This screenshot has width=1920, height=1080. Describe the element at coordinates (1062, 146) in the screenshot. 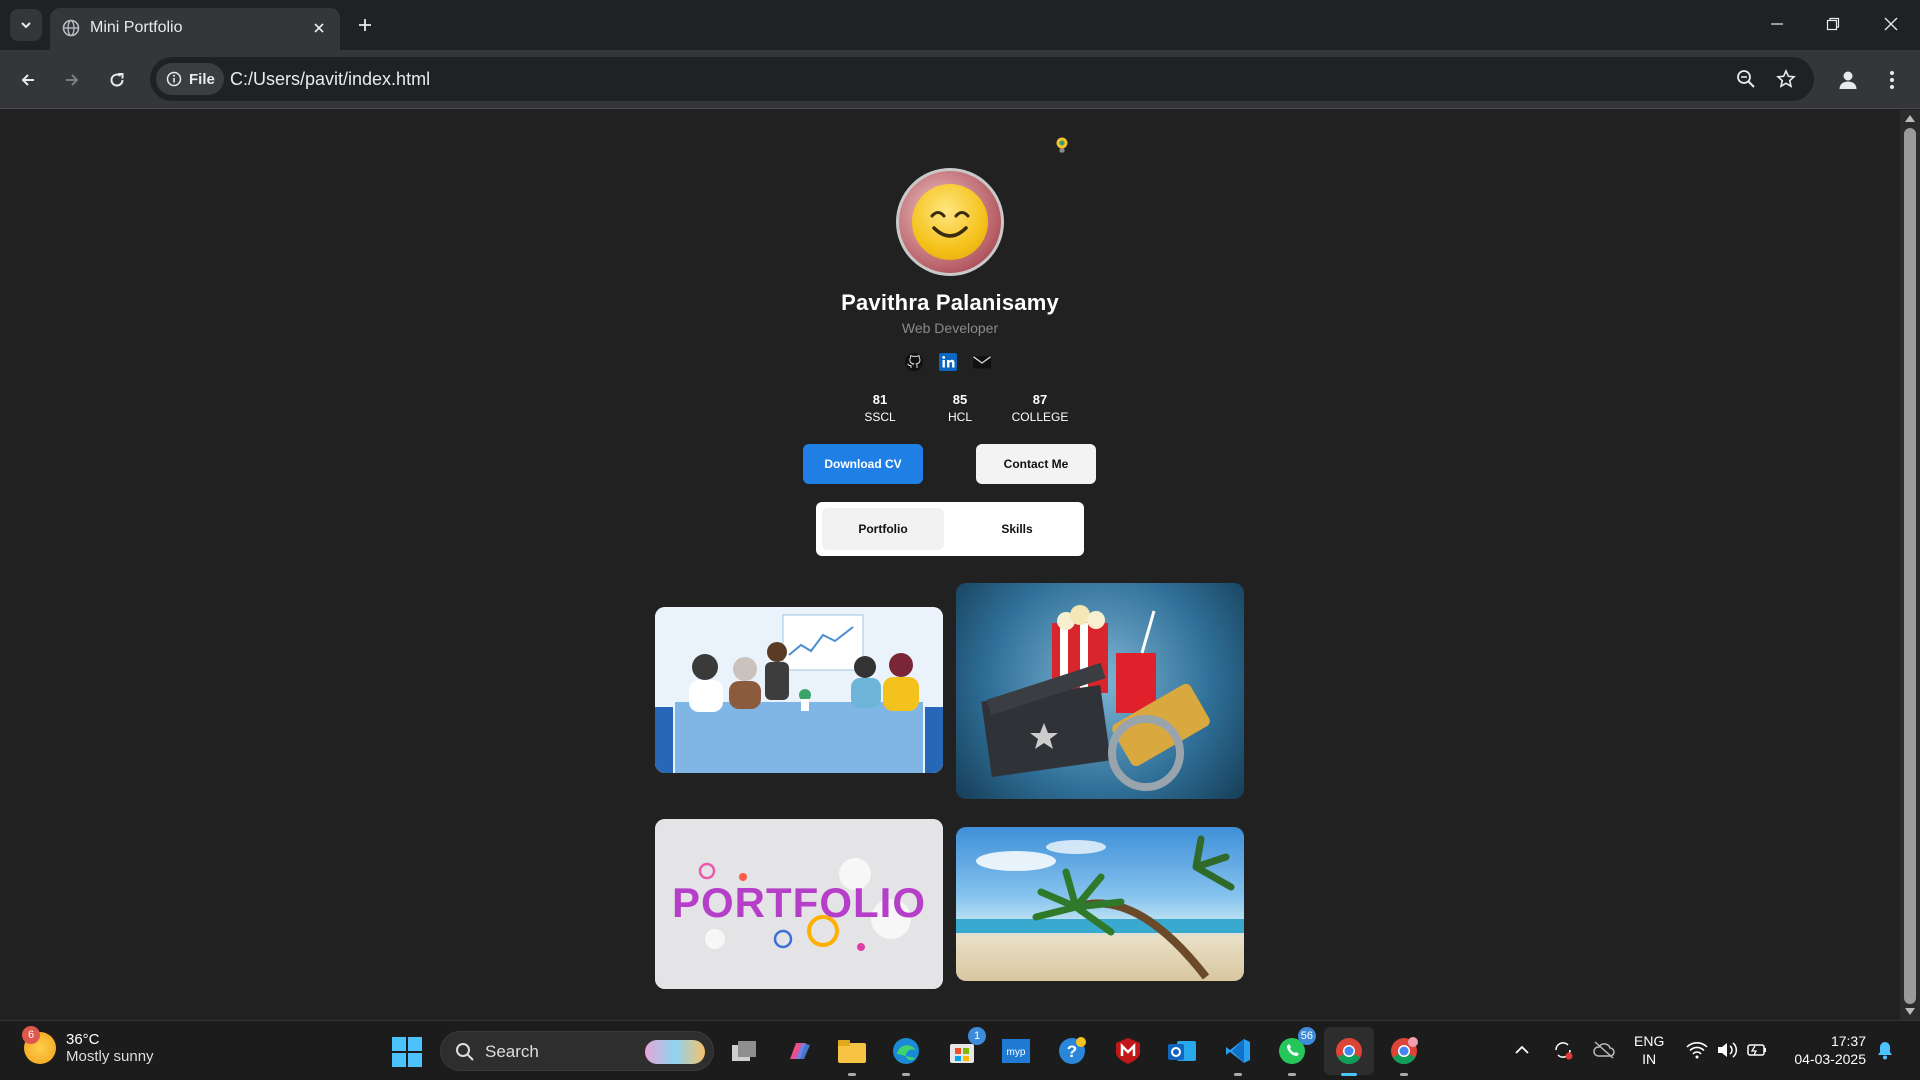

I see `lightbulb-icon` at that location.